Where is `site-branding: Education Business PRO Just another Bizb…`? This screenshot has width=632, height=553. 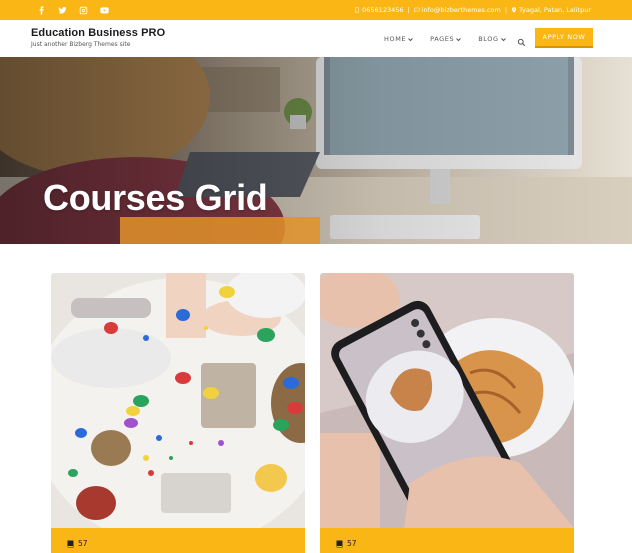
site-branding: Education Business PRO Just another Bizb… is located at coordinates (98, 37).